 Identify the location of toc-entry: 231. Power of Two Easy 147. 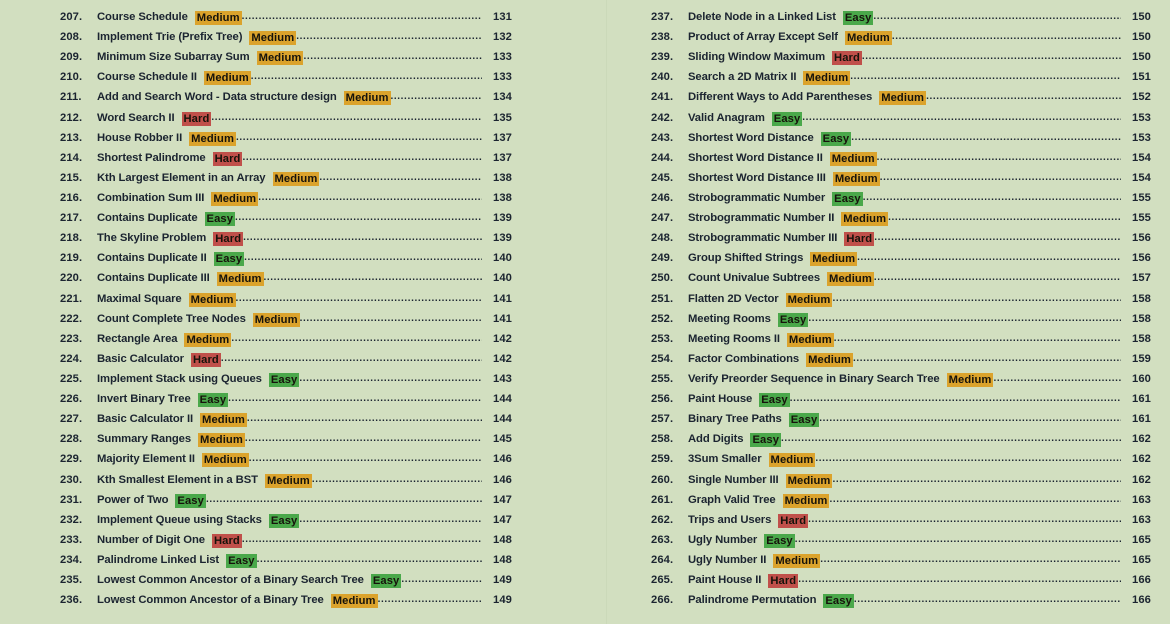
(286, 500).